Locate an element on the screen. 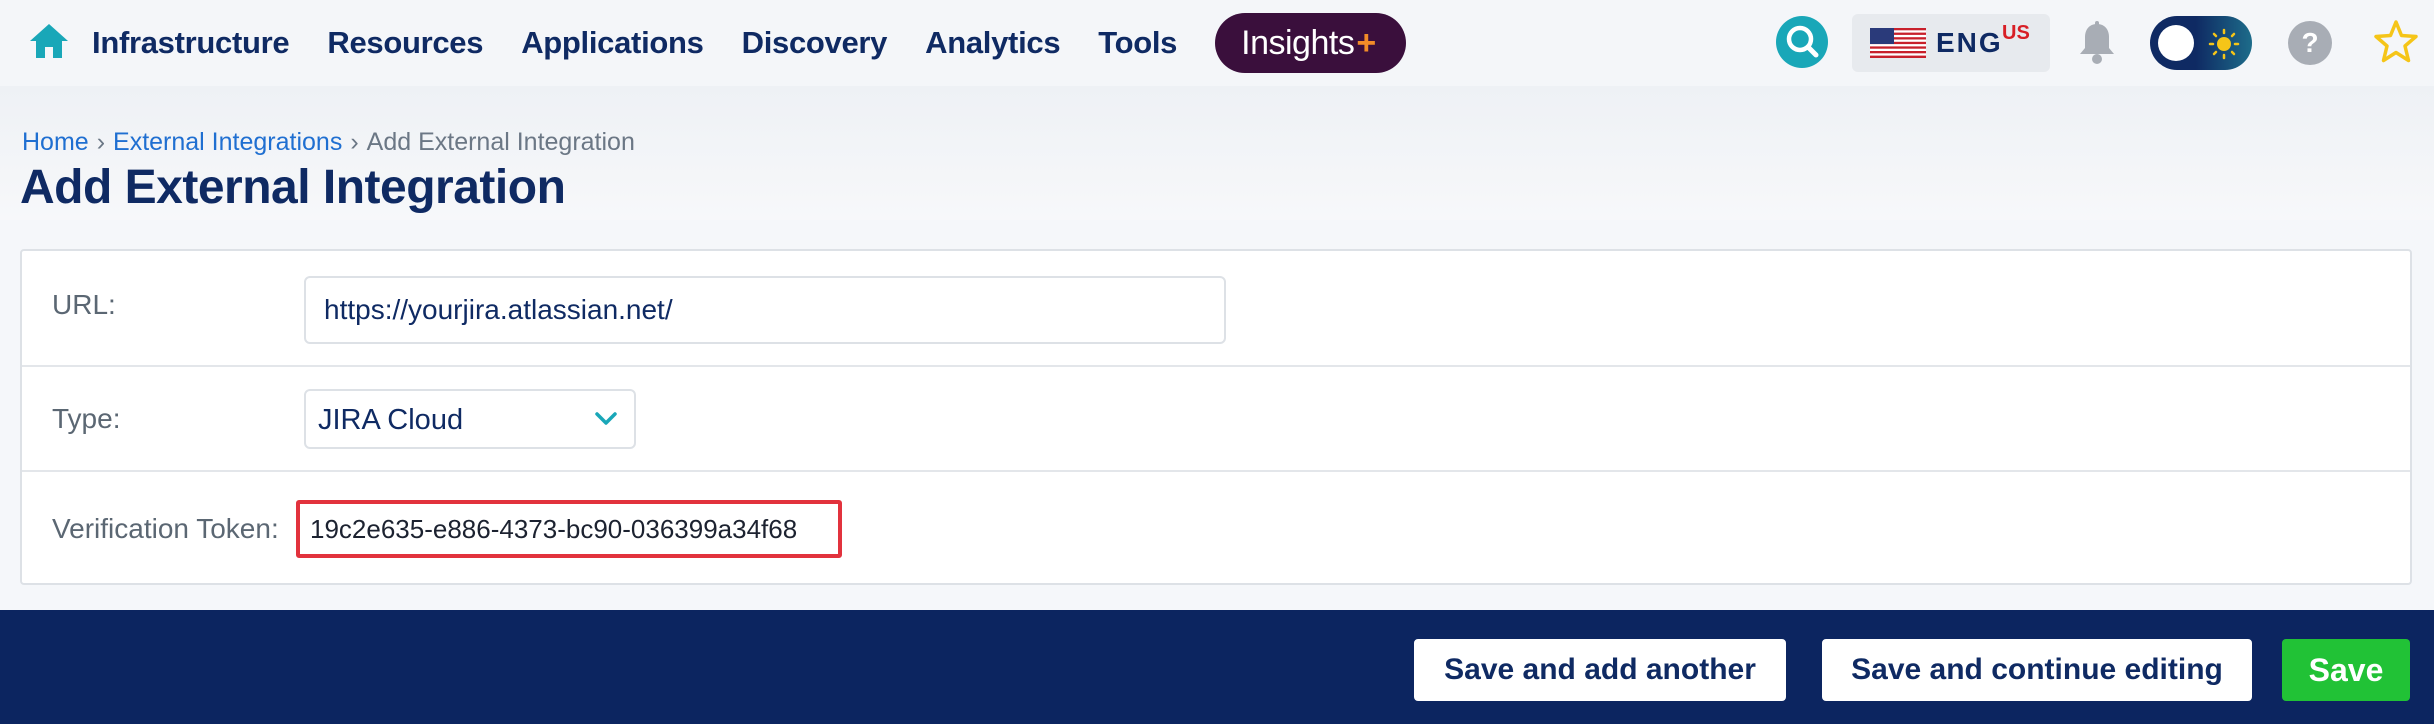 This screenshot has height=724, width=2434. language-selector: ENG US is located at coordinates (1951, 43).